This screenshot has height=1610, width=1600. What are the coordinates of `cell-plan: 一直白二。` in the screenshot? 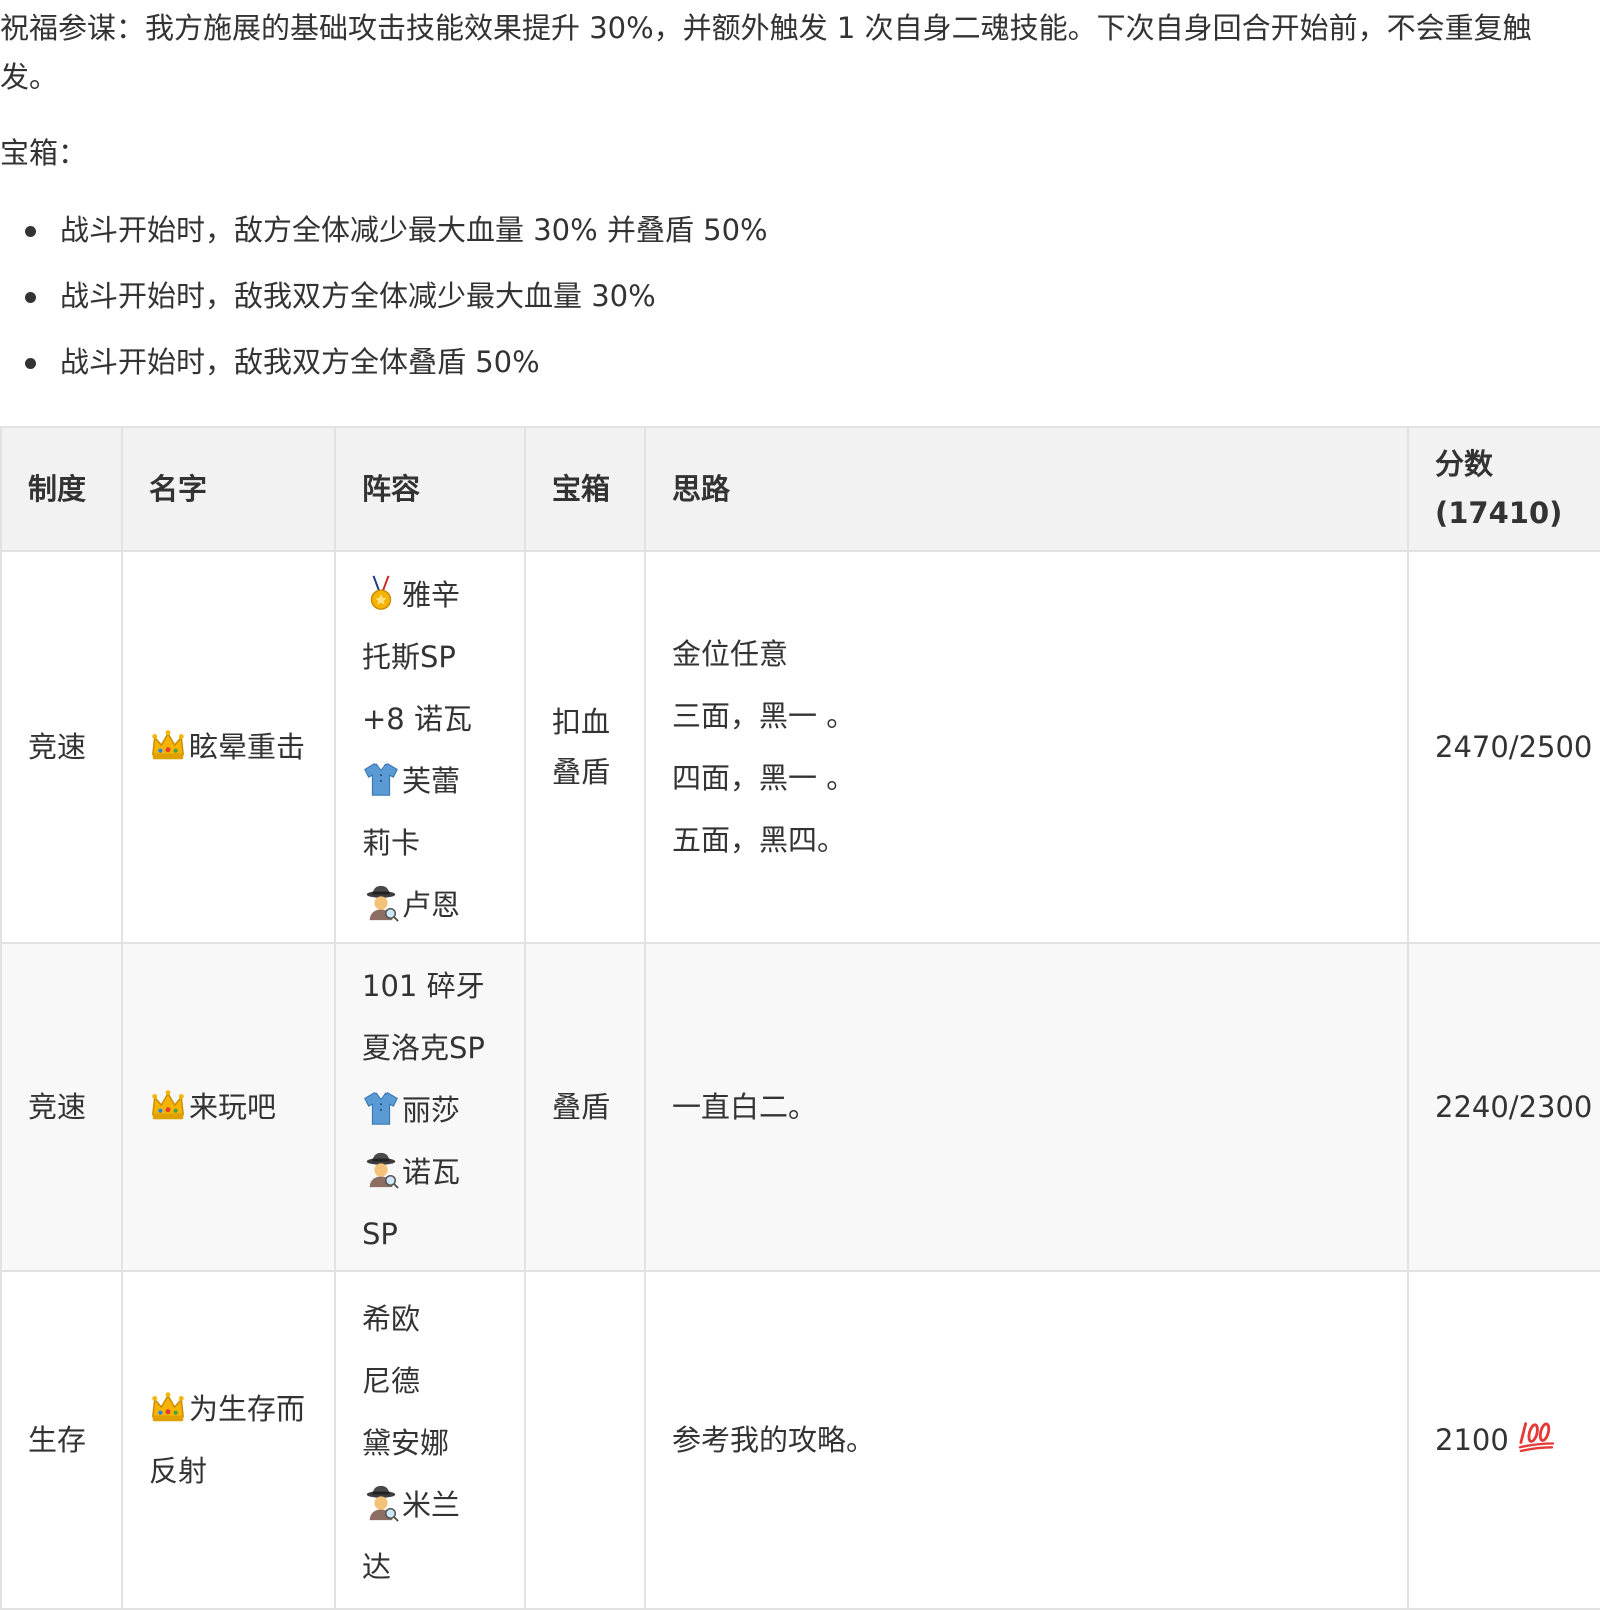 It's located at (1026, 1107).